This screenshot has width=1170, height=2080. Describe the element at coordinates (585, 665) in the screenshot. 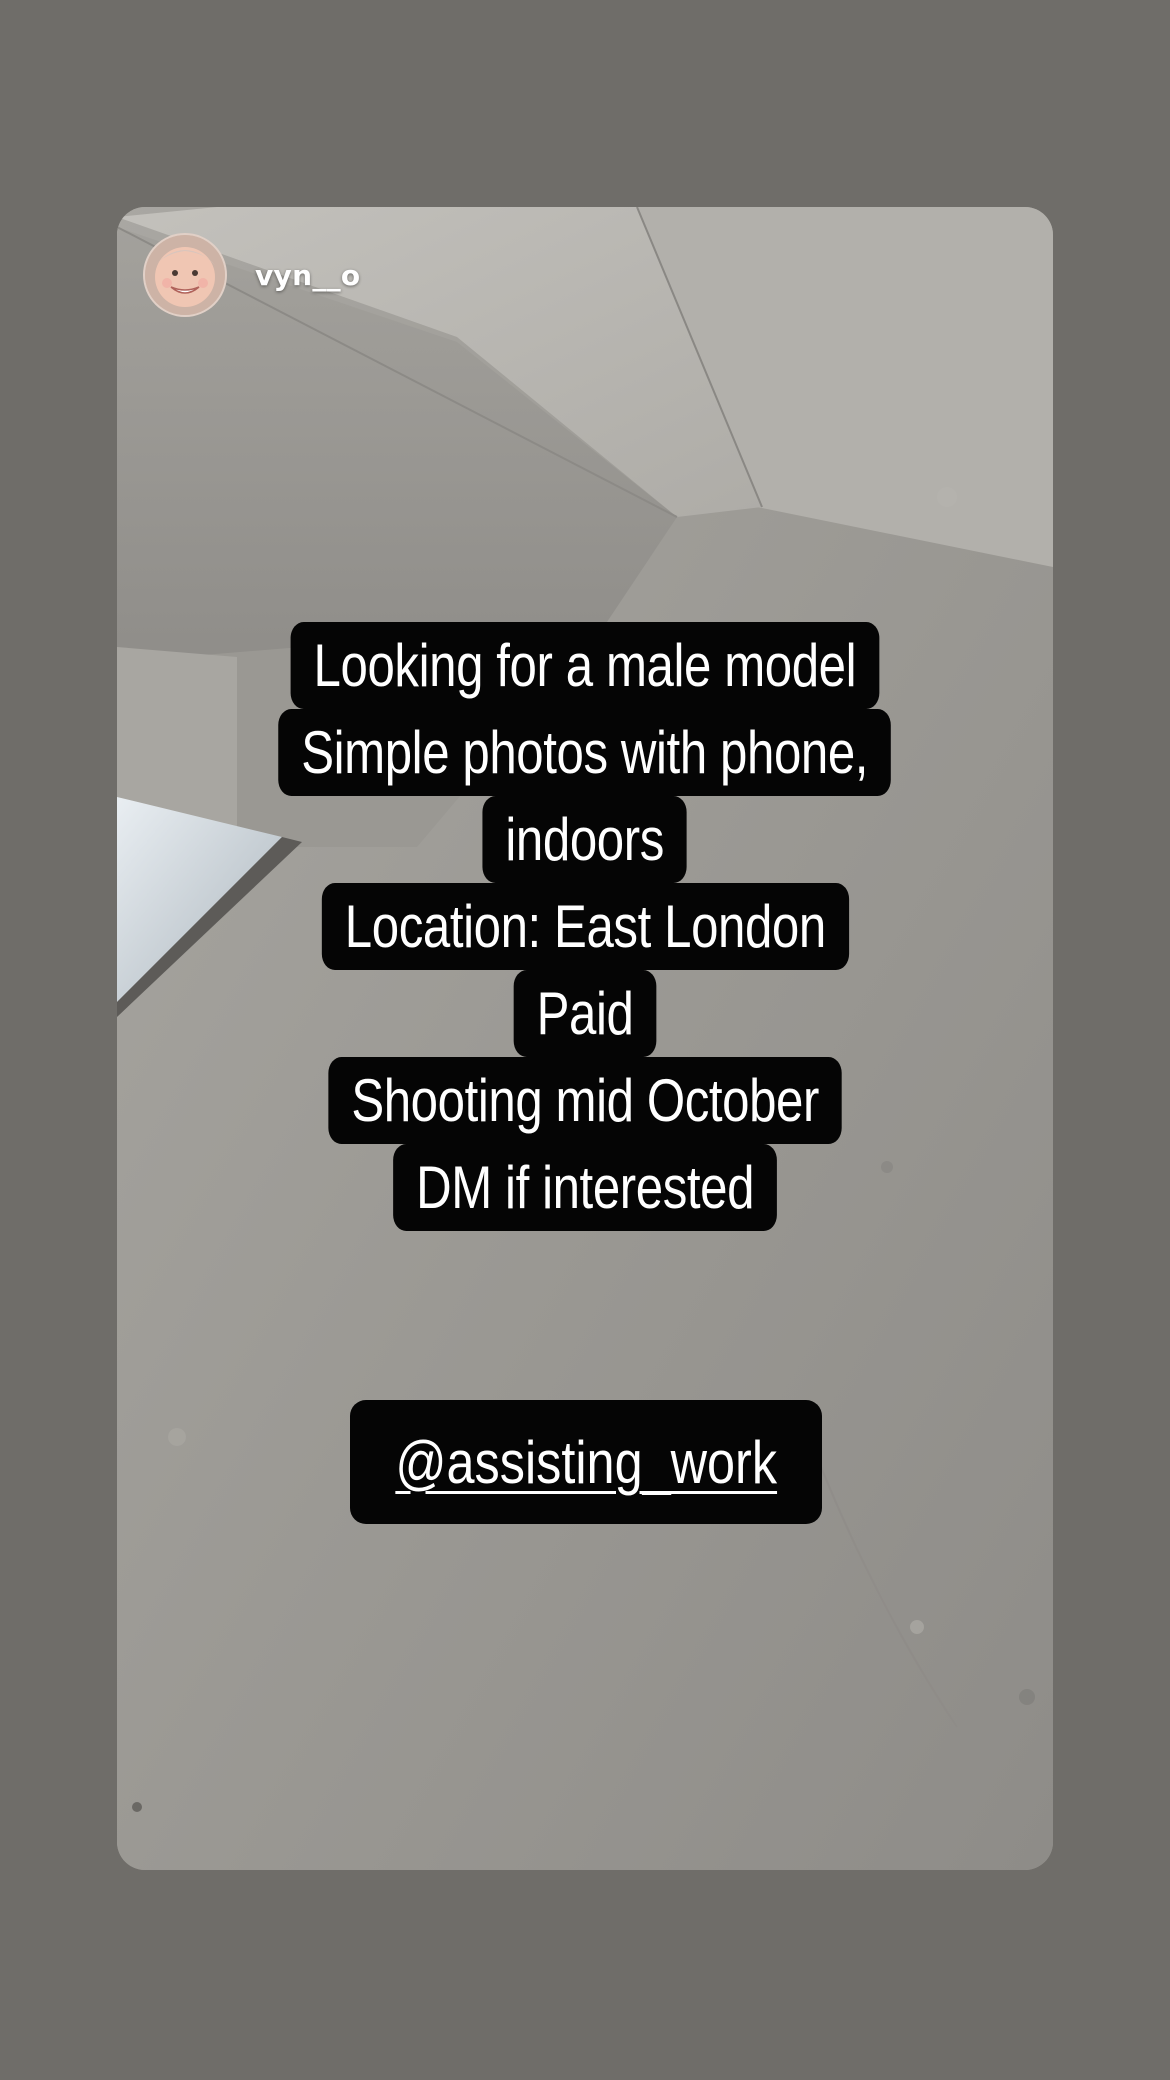

I see `caption-line: Looking for a male model` at that location.